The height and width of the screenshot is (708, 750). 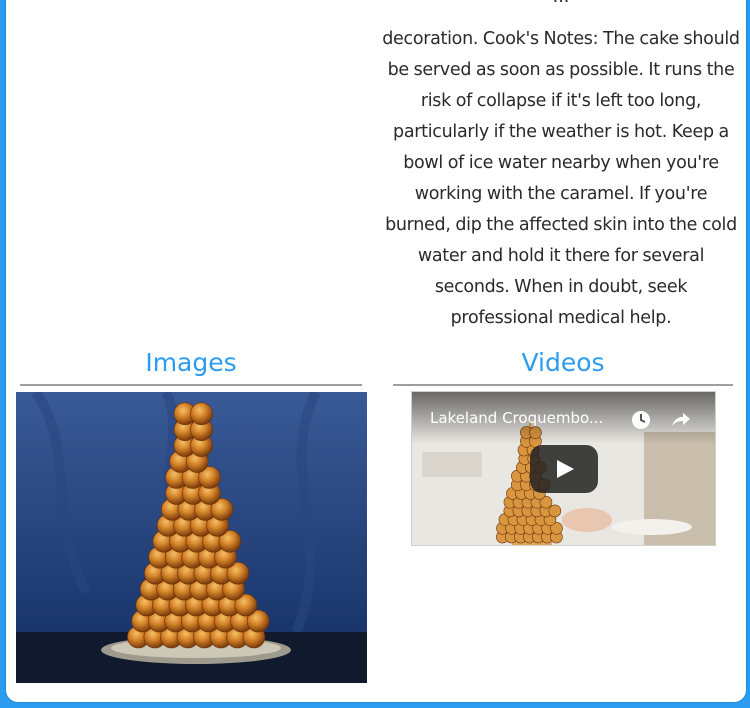 What do you see at coordinates (641, 420) in the screenshot?
I see `clock-icon` at bounding box center [641, 420].